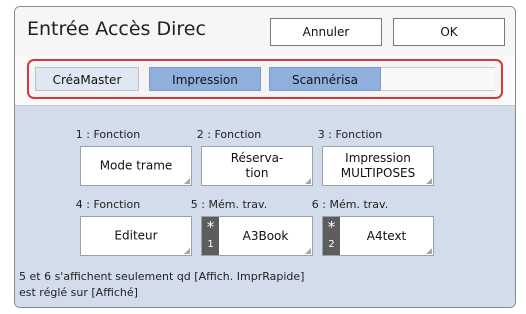  I want to click on function-3-label: 3 : Fonction, so click(350, 134).